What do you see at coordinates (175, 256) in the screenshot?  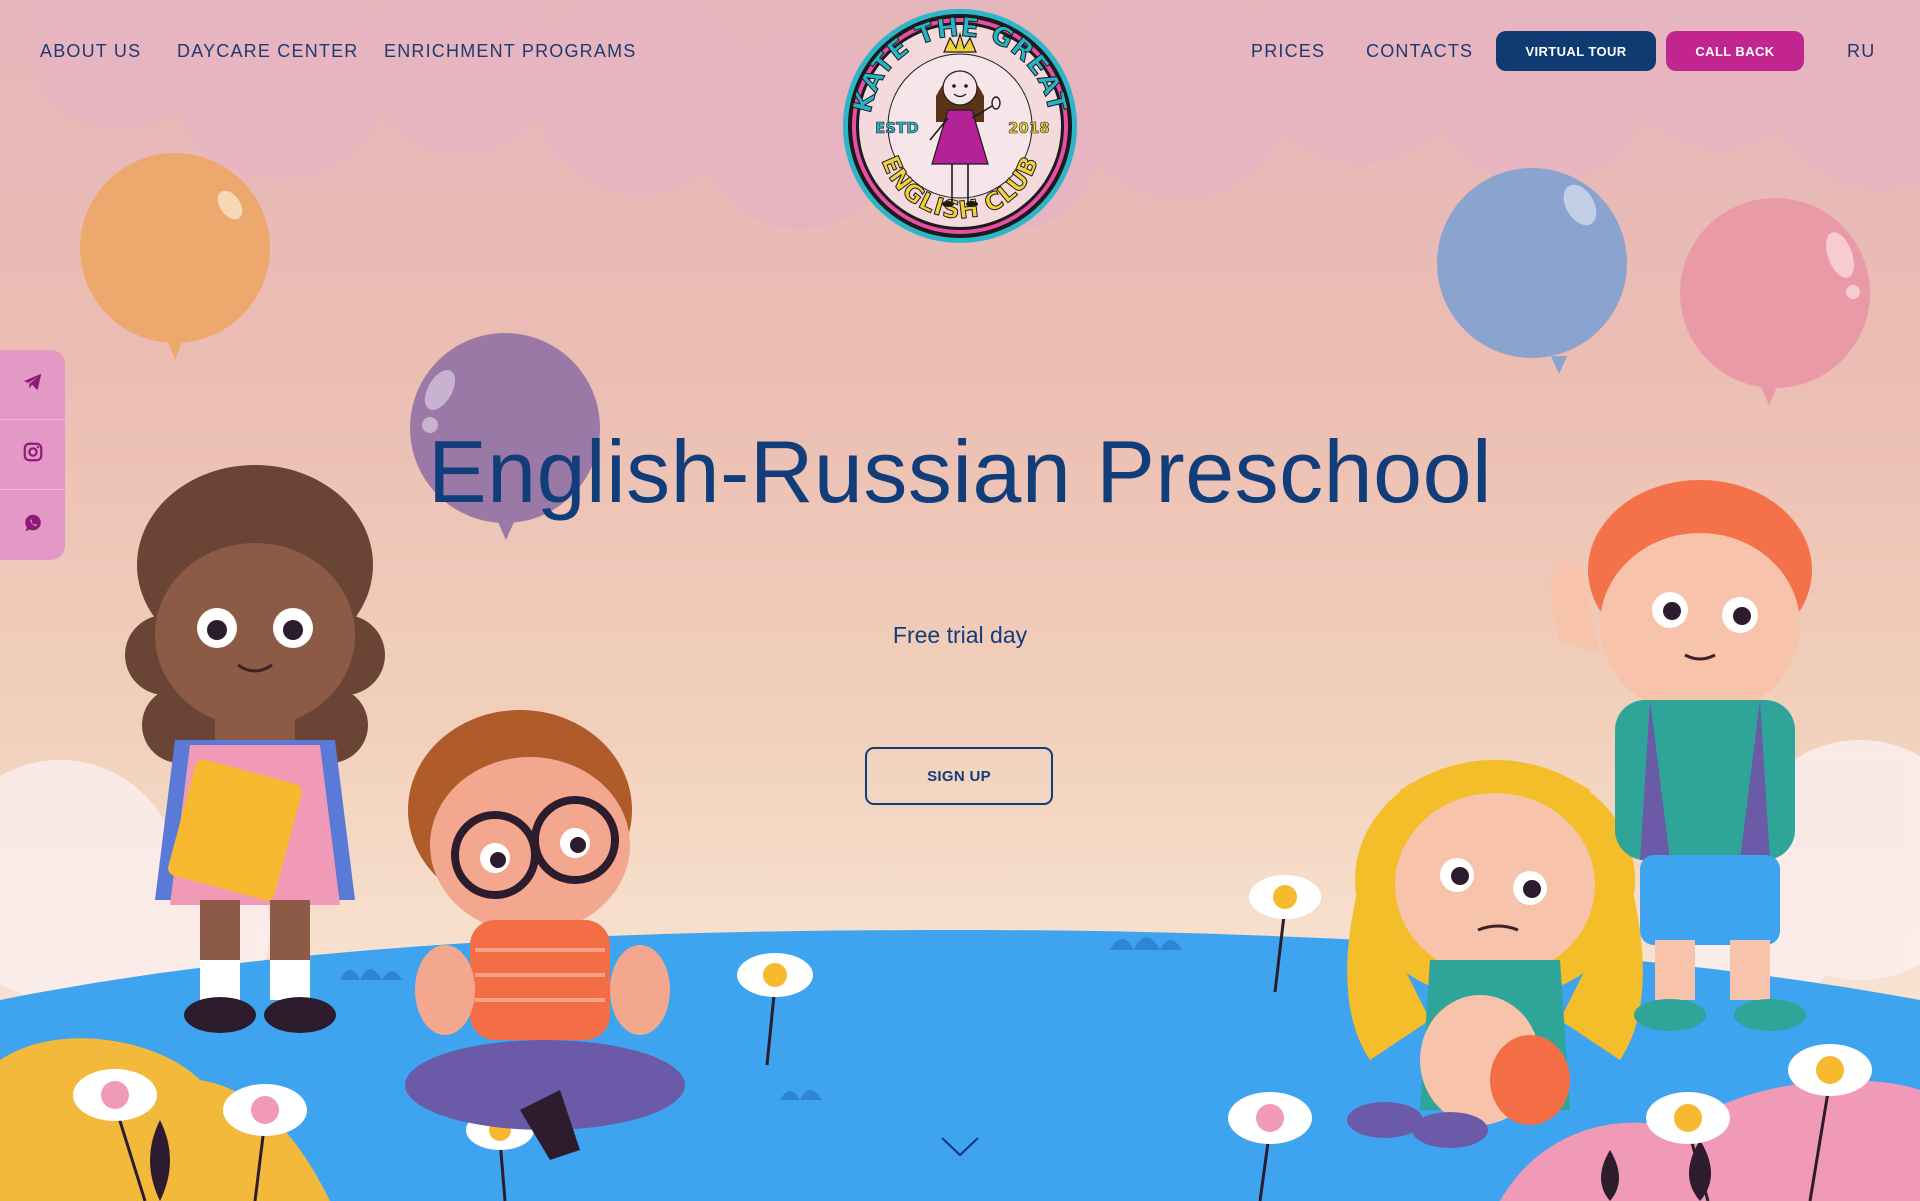 I see `balloon-orange` at bounding box center [175, 256].